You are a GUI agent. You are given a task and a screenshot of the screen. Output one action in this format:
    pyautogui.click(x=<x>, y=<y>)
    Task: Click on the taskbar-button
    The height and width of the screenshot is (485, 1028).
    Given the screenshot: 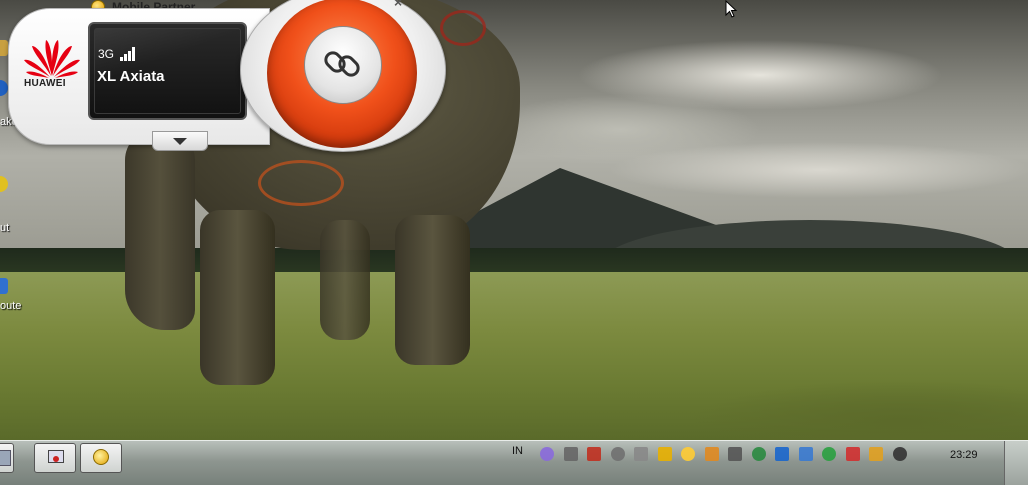 What is the action you would take?
    pyautogui.click(x=7, y=458)
    